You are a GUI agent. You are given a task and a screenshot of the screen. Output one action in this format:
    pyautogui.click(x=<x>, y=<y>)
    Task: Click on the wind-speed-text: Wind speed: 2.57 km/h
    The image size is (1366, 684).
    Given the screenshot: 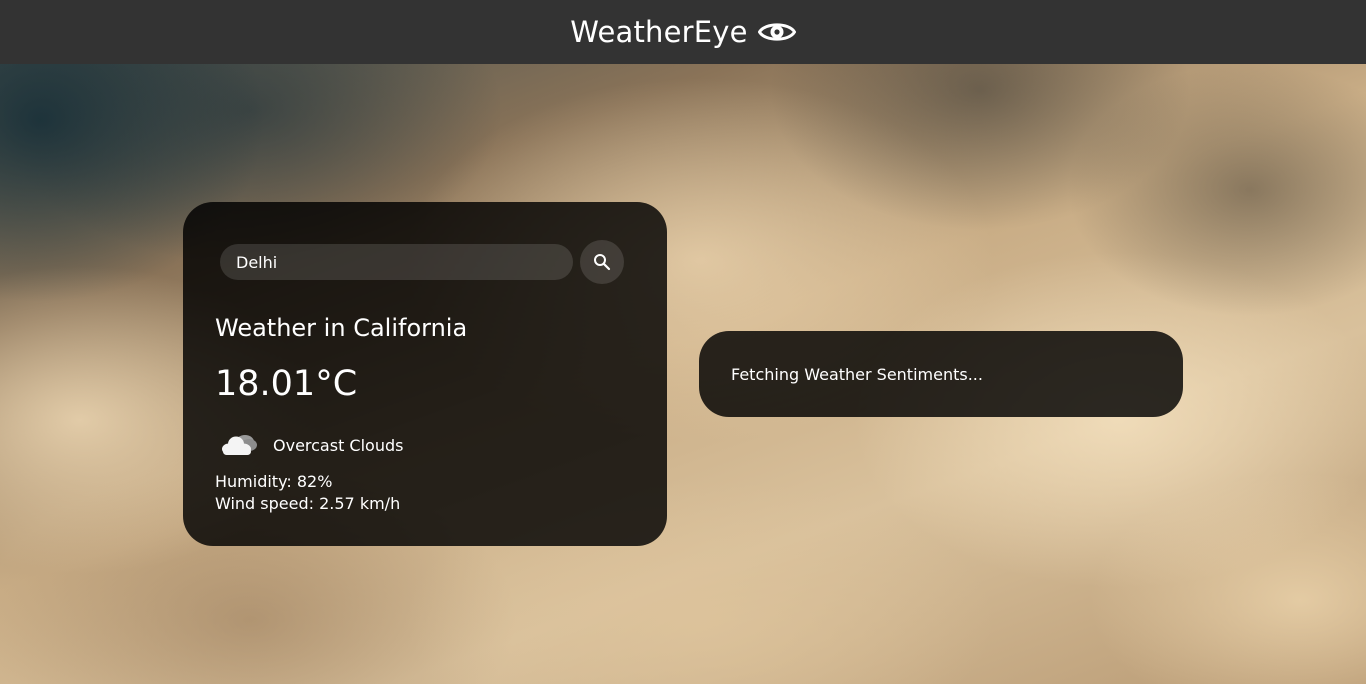 What is the action you would take?
    pyautogui.click(x=308, y=503)
    